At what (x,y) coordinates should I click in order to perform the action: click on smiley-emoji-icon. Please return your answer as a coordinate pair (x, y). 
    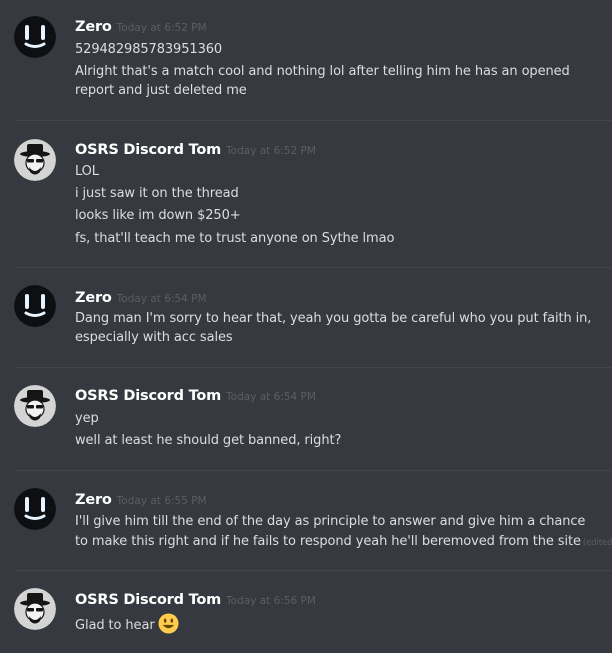
    Looking at the image, I should click on (168, 627).